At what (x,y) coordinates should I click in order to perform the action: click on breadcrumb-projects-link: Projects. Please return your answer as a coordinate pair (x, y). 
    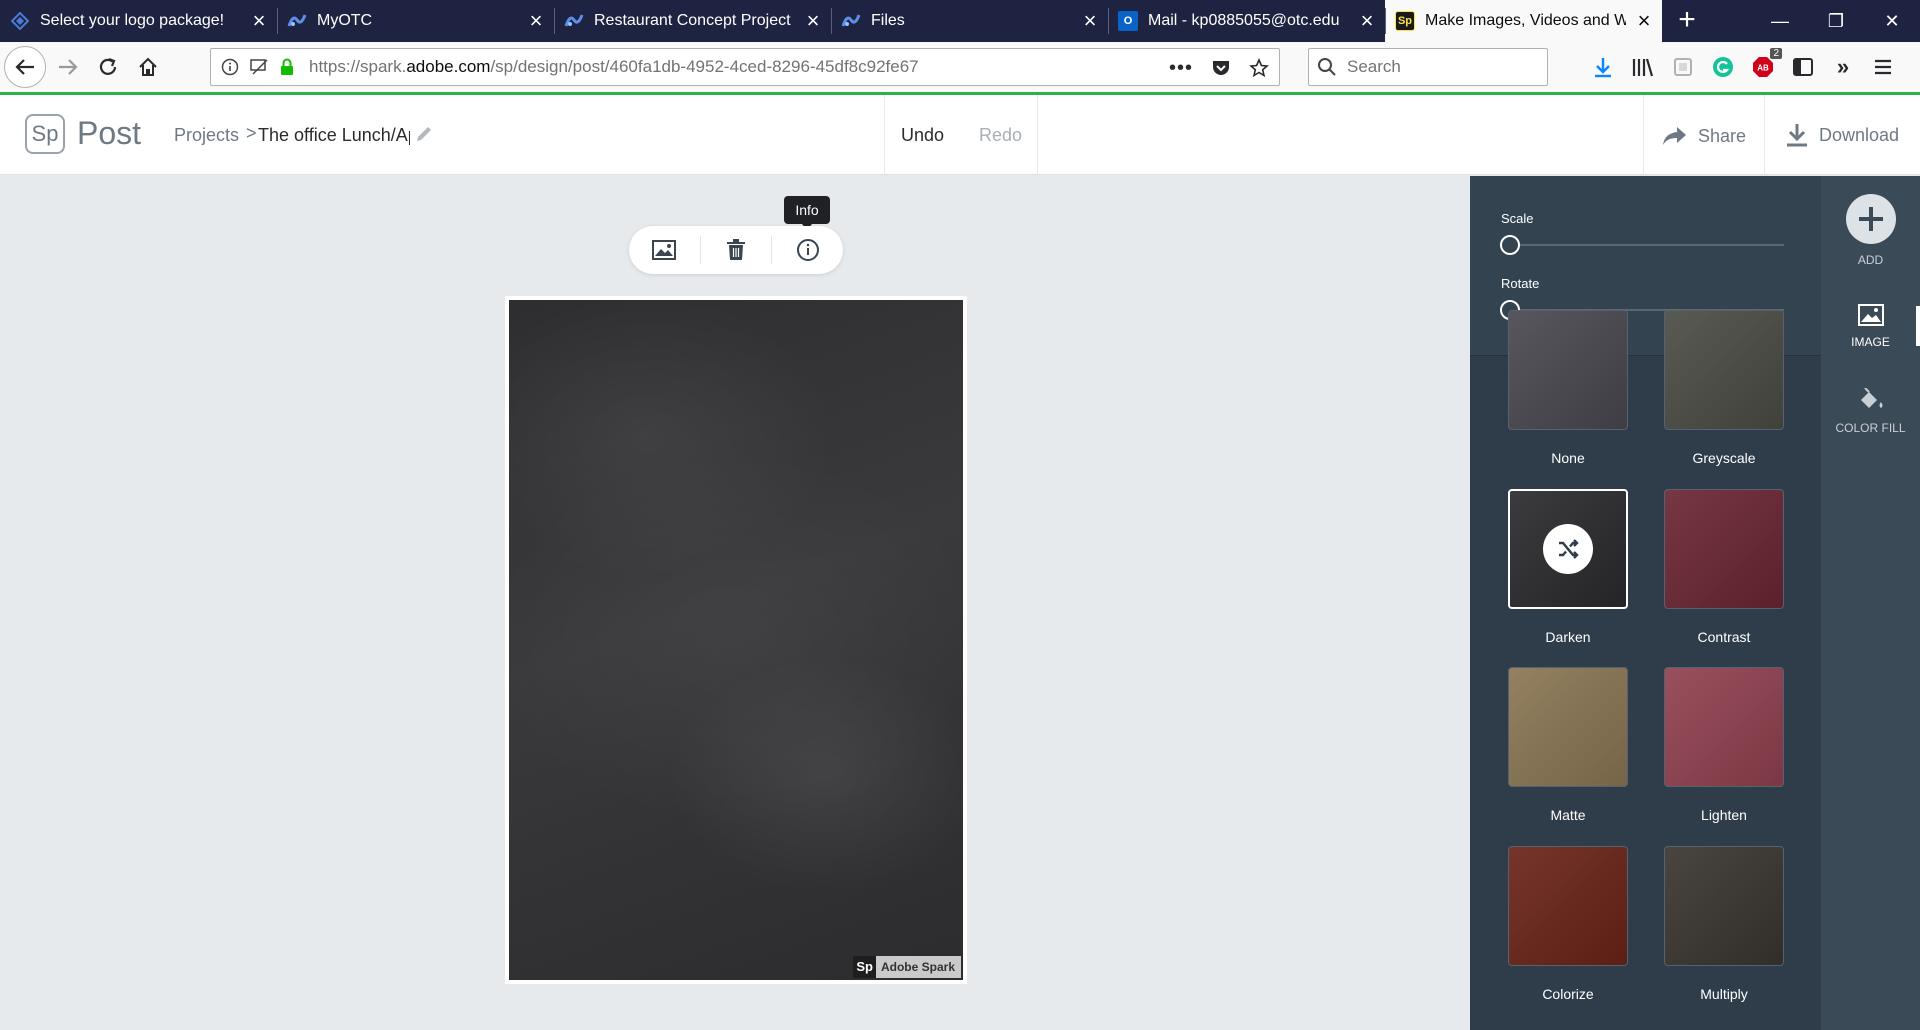
    Looking at the image, I should click on (206, 135).